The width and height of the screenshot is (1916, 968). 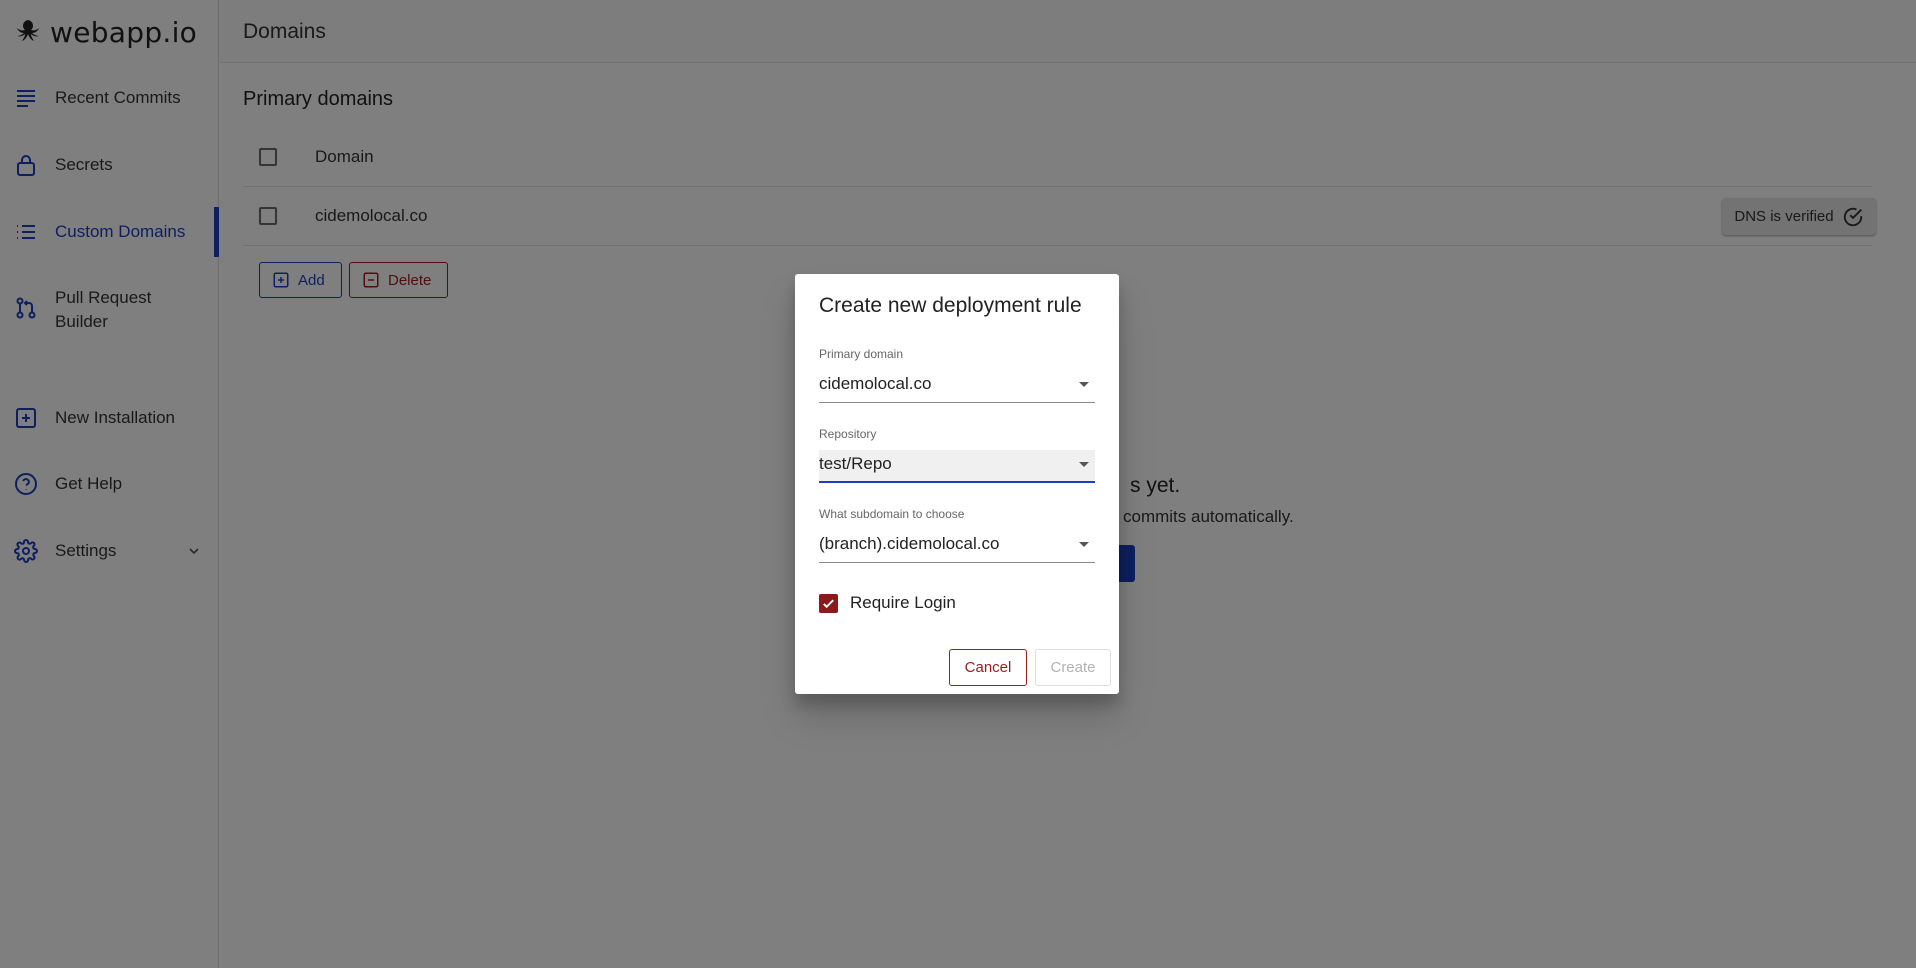 What do you see at coordinates (1073, 667) in the screenshot?
I see `create-button: Create` at bounding box center [1073, 667].